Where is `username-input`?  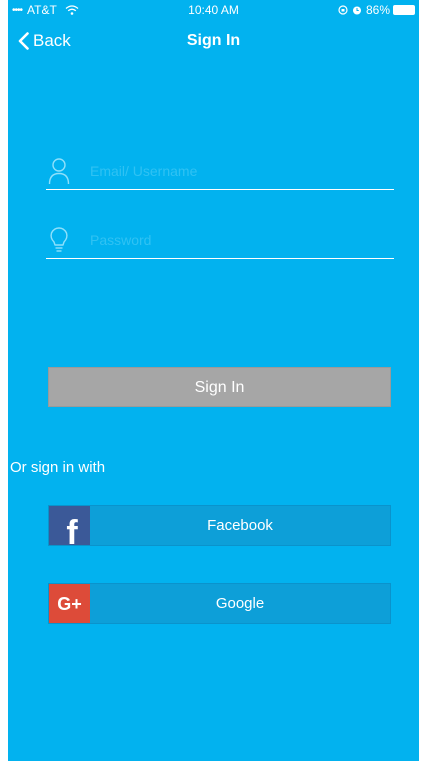
username-input is located at coordinates (240, 171).